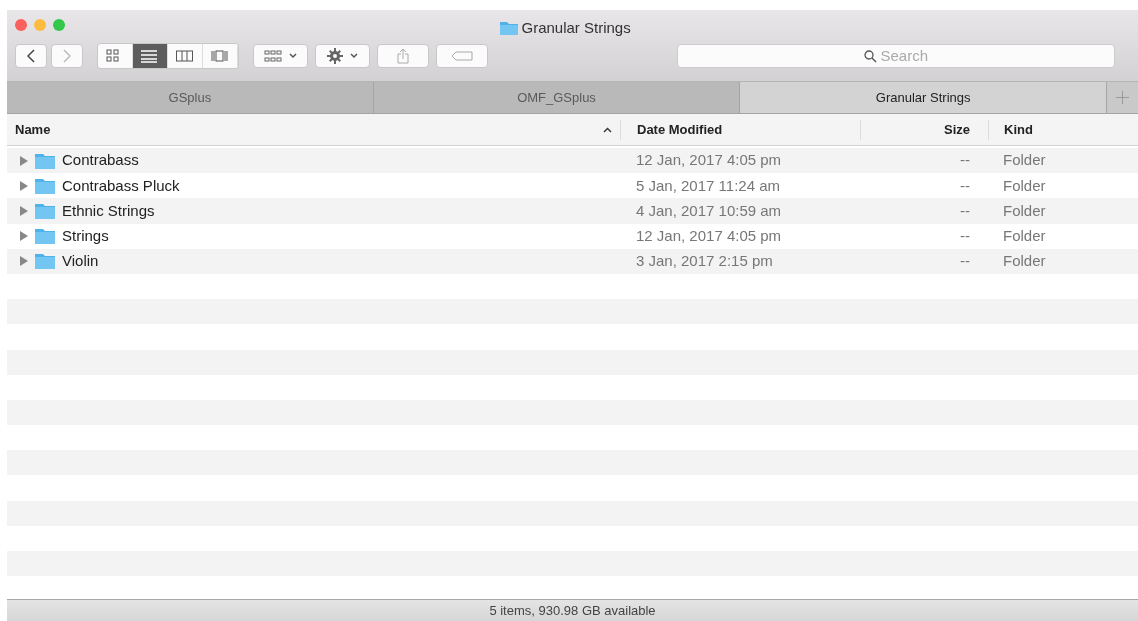 The image size is (1138, 621). I want to click on status-text: 5 items, 930.98 GB available, so click(572, 610).